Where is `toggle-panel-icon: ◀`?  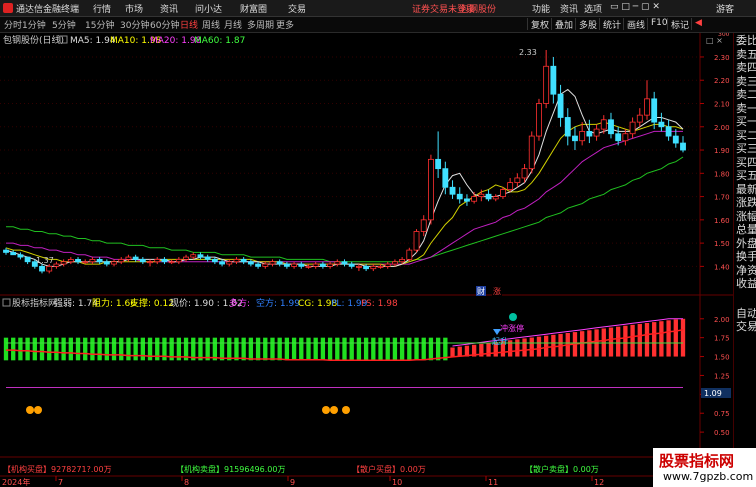 toggle-panel-icon: ◀ is located at coordinates (698, 24).